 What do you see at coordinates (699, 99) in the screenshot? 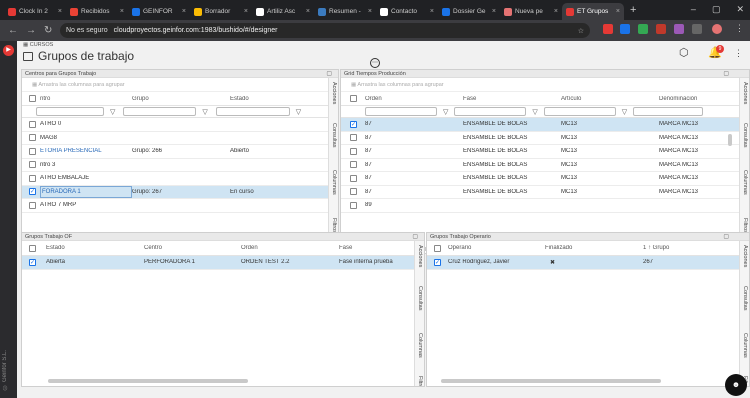
I see `column-header: Denominación` at bounding box center [699, 99].